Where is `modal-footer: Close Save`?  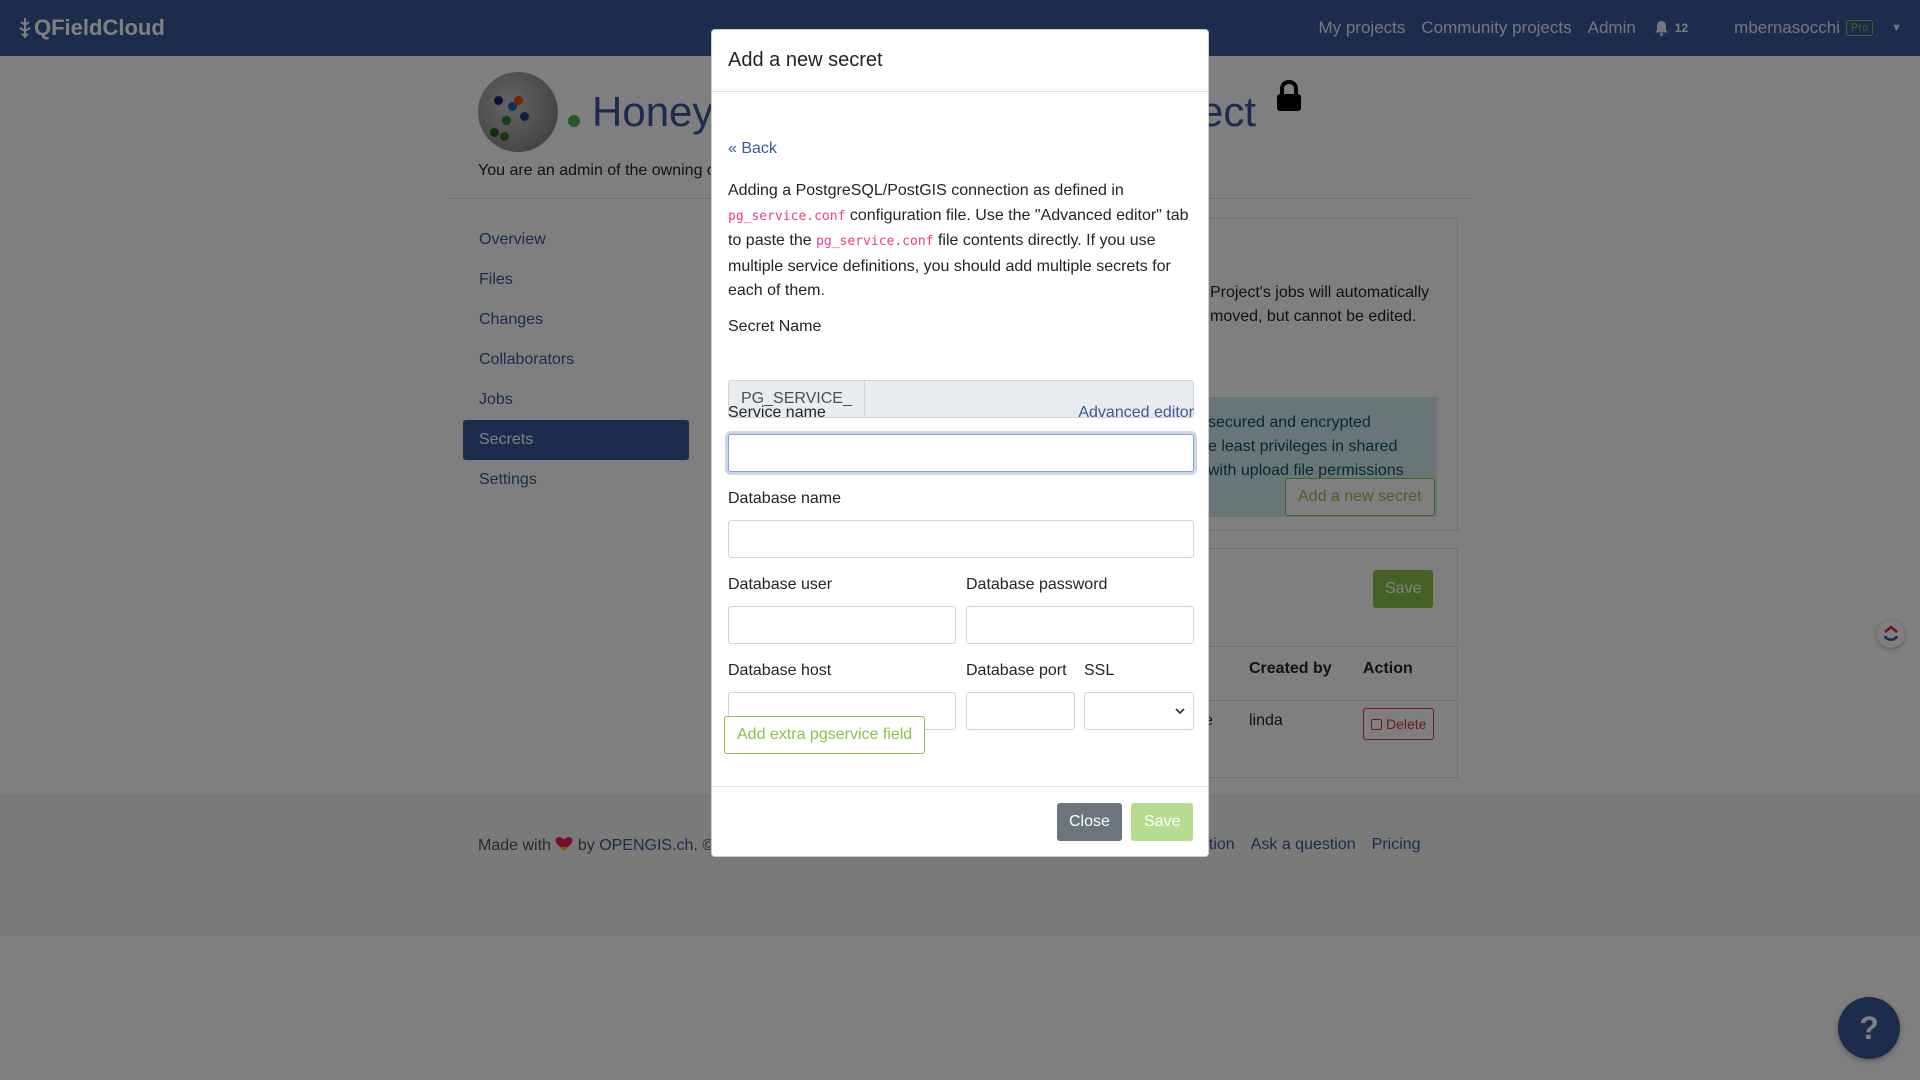
modal-footer: Close Save is located at coordinates (960, 821).